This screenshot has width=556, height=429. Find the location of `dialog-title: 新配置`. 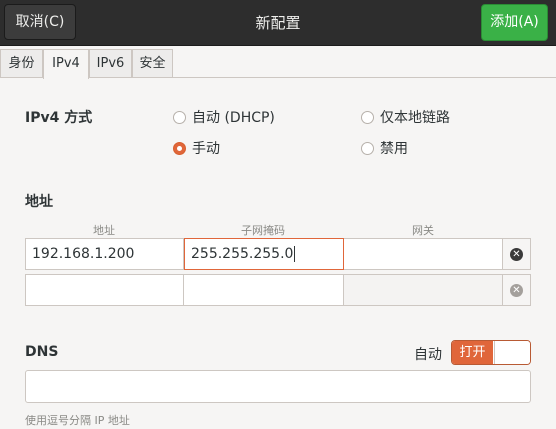

dialog-title: 新配置 is located at coordinates (278, 23).